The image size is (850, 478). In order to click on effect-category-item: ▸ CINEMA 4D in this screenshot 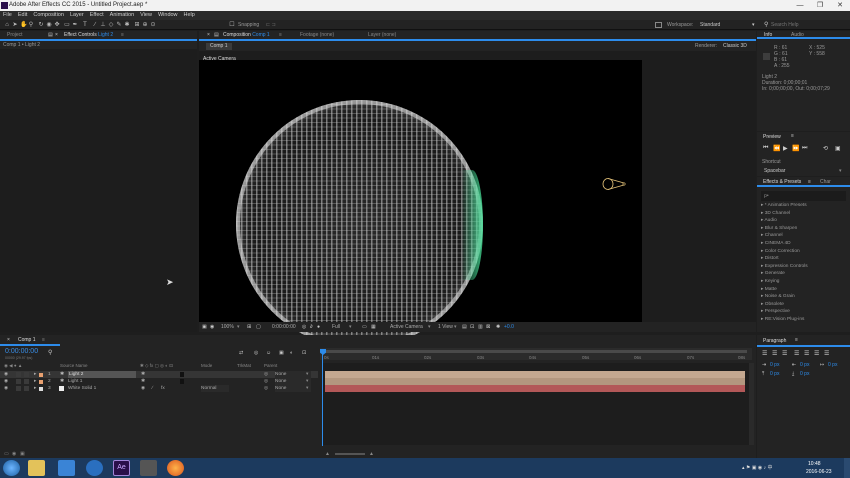, I will do `click(803, 244)`.